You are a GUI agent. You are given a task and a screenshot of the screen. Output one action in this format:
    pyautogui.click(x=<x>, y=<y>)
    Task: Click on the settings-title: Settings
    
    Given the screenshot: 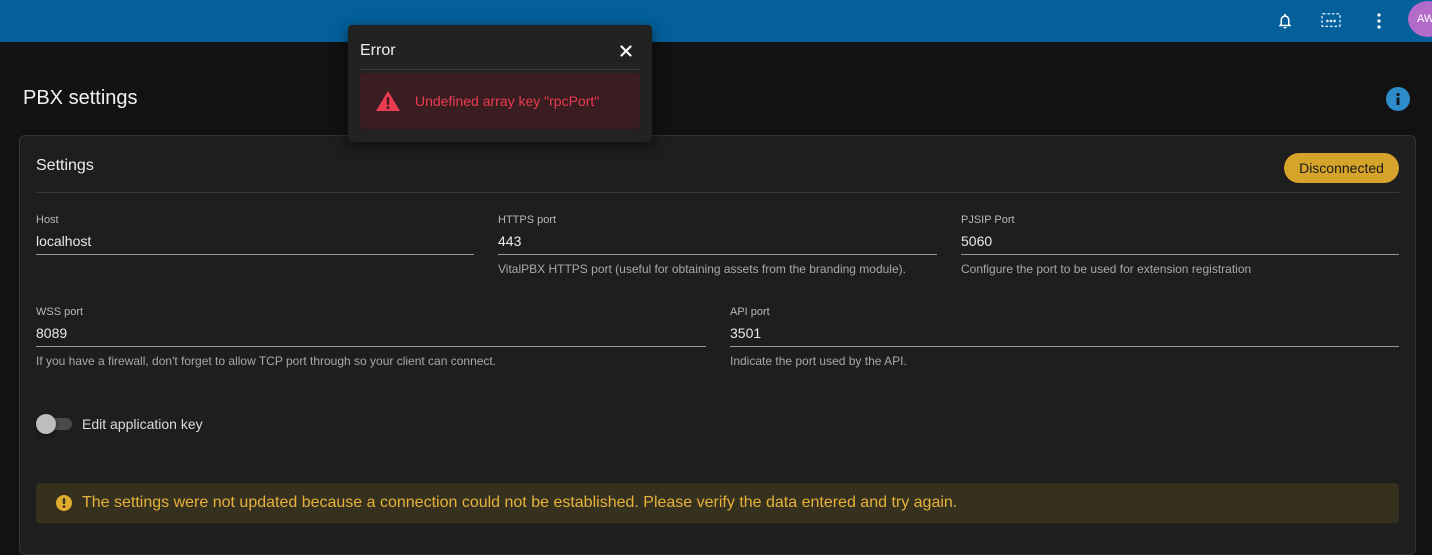 What is the action you would take?
    pyautogui.click(x=65, y=165)
    